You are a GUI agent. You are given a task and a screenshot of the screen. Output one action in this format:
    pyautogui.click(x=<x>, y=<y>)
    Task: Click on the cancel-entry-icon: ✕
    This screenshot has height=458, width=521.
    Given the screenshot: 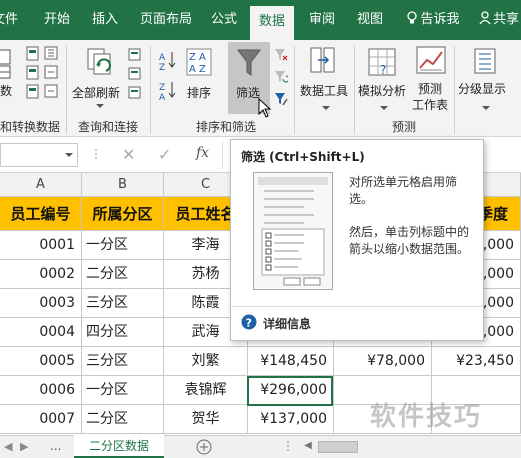 What is the action you would take?
    pyautogui.click(x=128, y=154)
    